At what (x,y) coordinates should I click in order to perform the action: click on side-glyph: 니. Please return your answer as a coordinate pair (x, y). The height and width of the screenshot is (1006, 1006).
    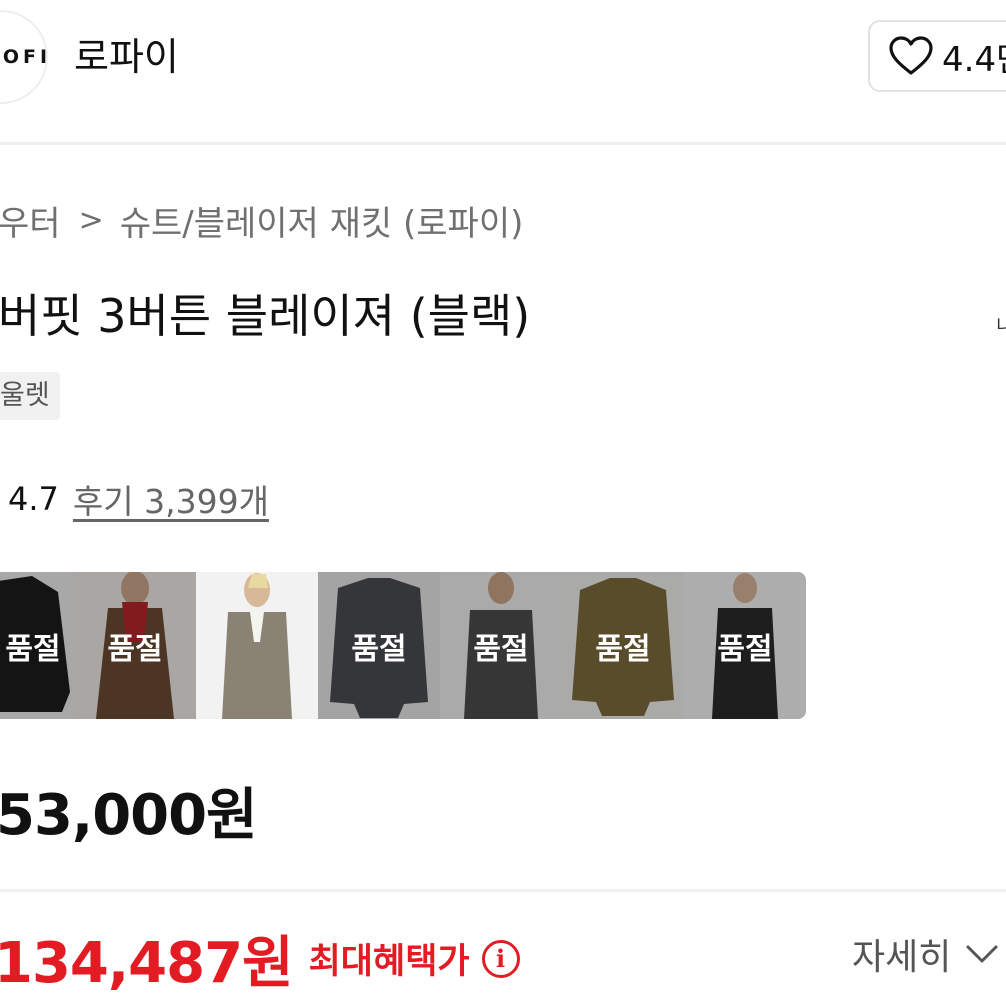
    Looking at the image, I should click on (1001, 326).